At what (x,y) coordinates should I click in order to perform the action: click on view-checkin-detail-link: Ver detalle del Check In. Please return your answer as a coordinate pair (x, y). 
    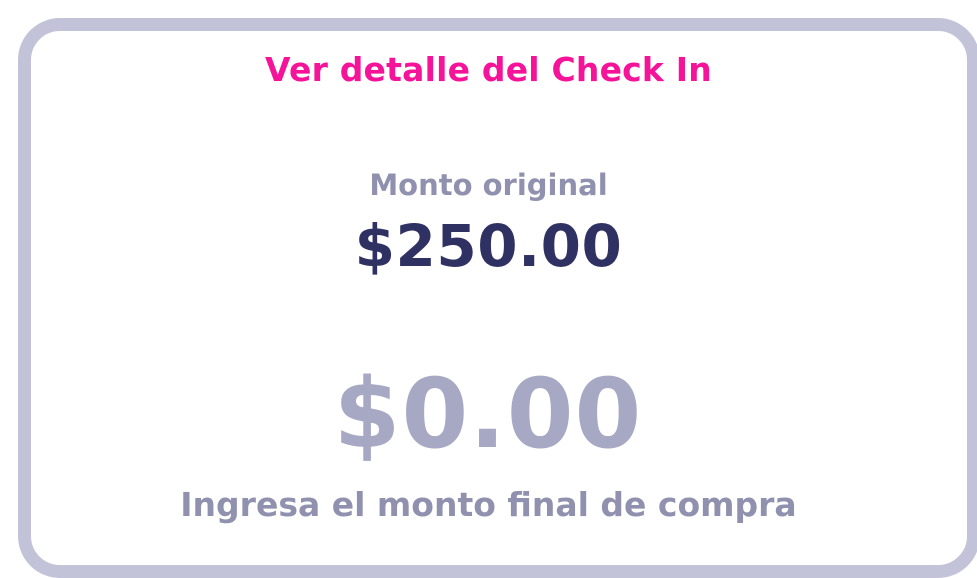
    Looking at the image, I should click on (488, 69).